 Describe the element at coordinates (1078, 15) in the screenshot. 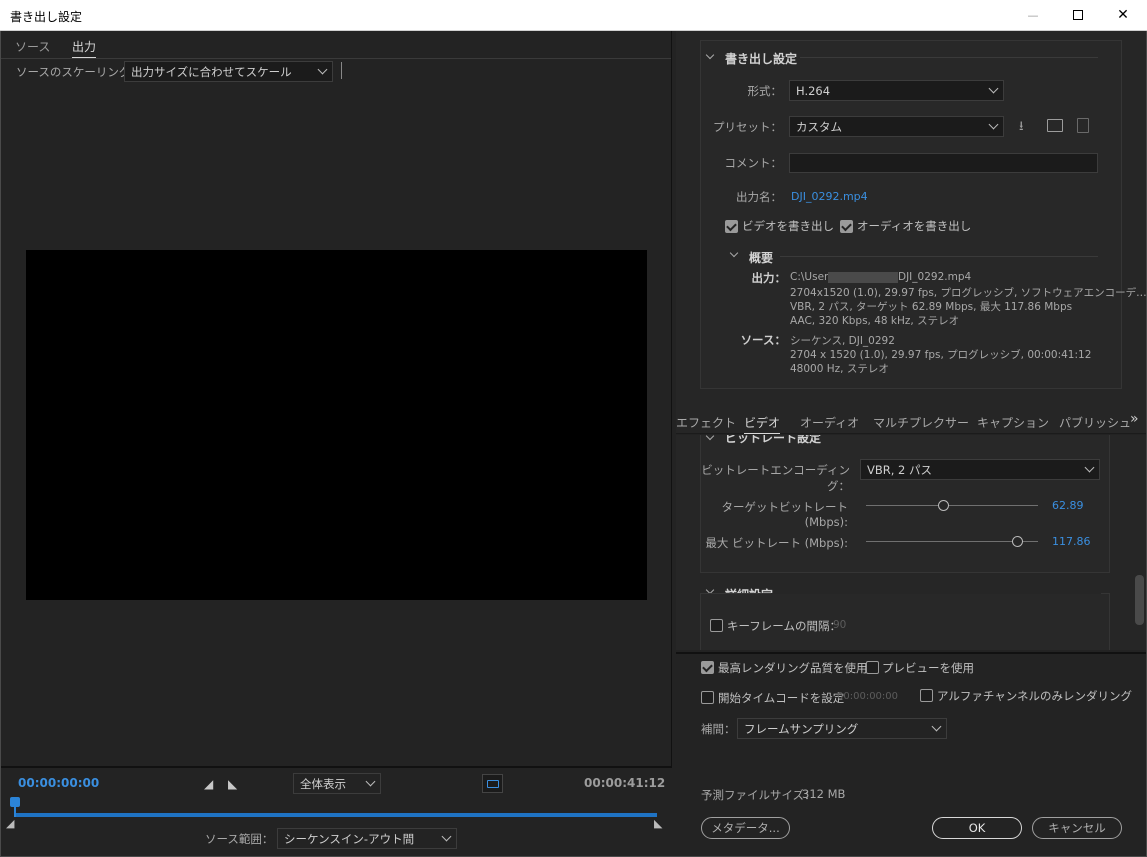

I see `maximize-button` at that location.